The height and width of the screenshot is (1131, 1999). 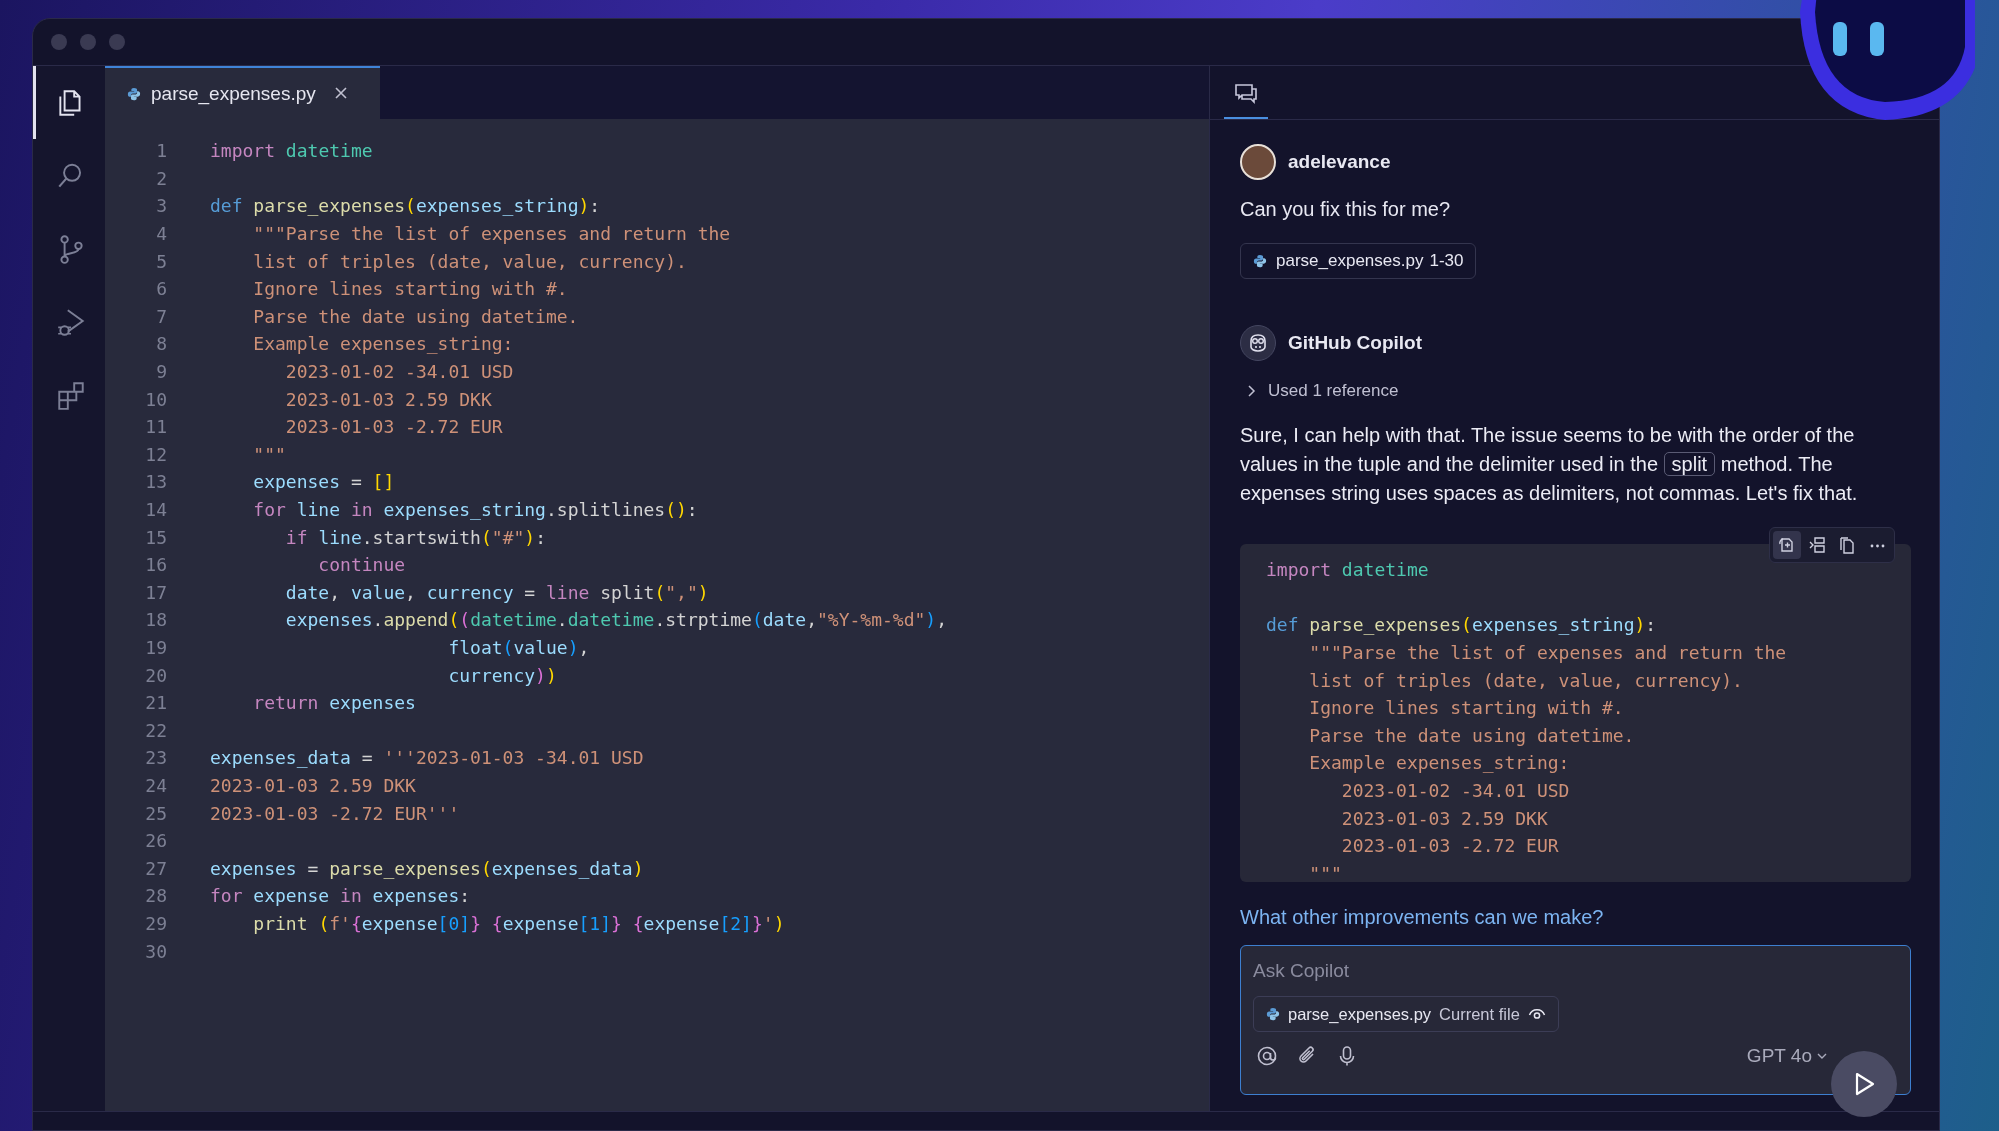 What do you see at coordinates (1787, 1056) in the screenshot?
I see `model-picker: GPT 4o` at bounding box center [1787, 1056].